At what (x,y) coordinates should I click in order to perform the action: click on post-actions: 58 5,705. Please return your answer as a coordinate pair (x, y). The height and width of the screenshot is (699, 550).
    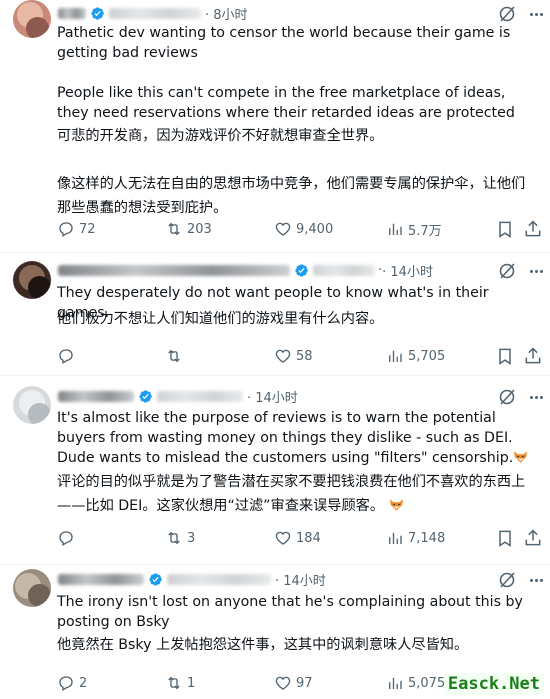
    Looking at the image, I should click on (299, 356).